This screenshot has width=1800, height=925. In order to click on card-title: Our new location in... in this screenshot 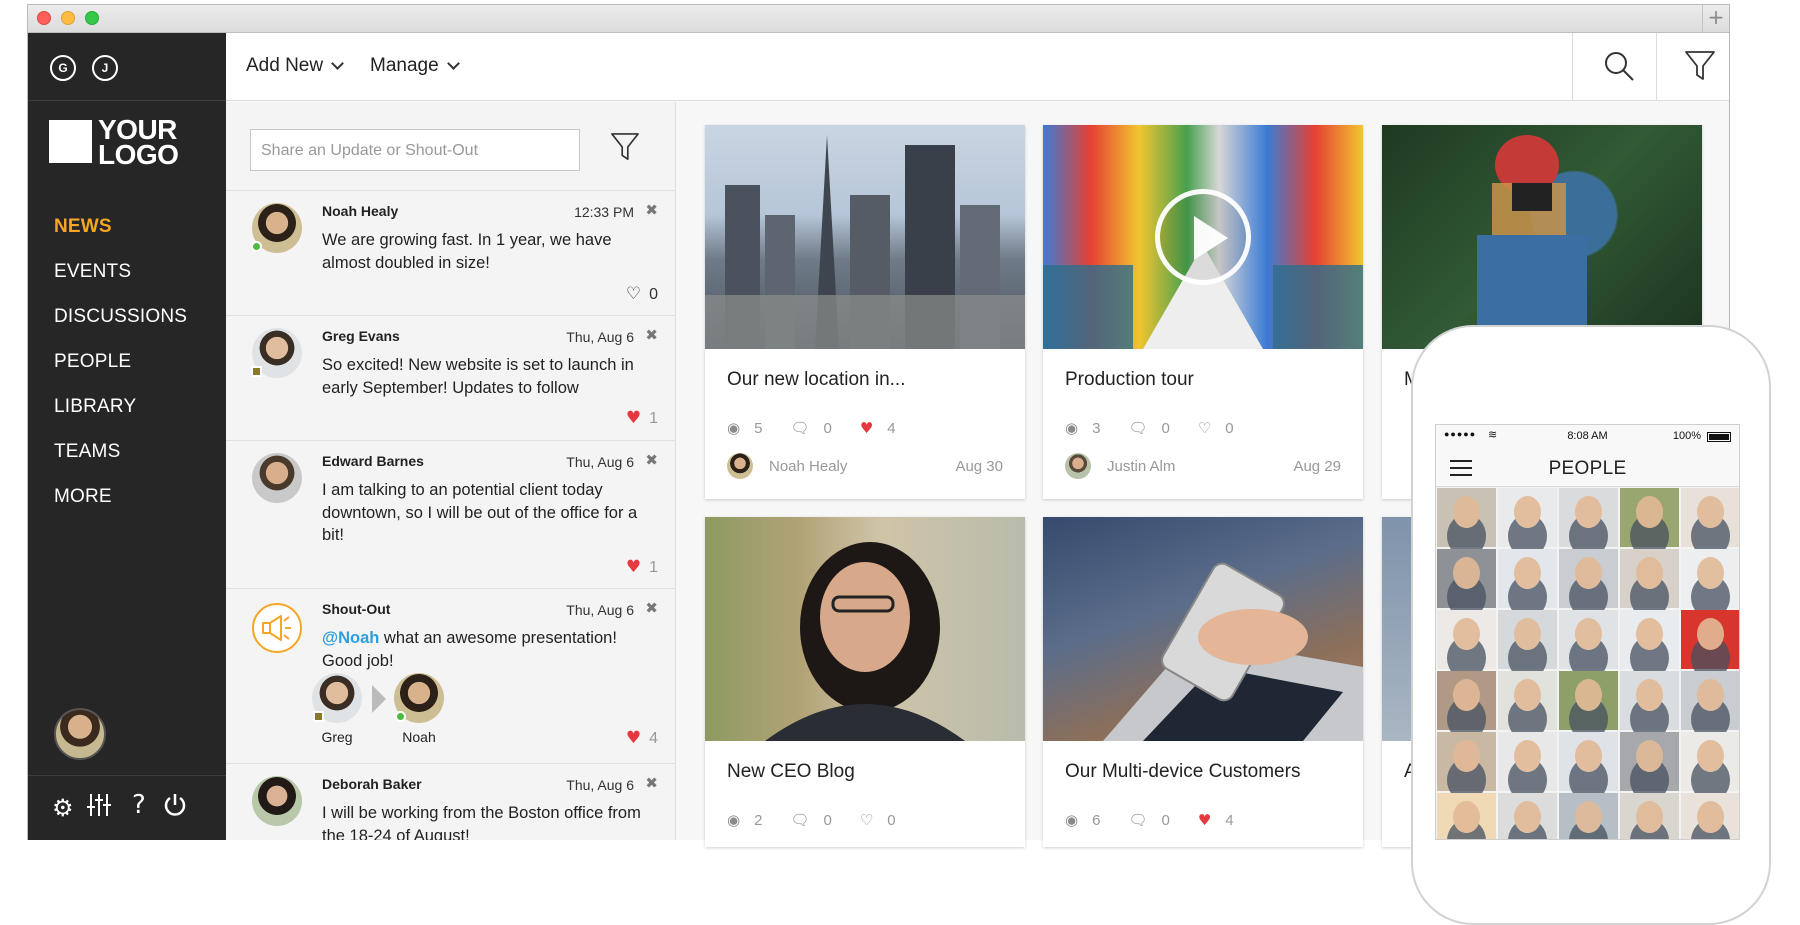, I will do `click(816, 380)`.